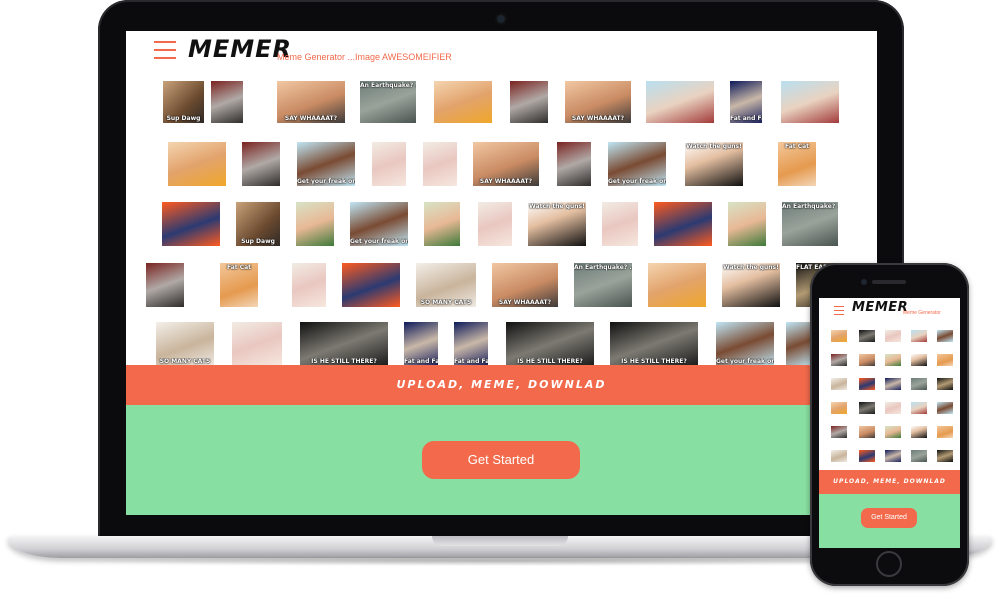 The image size is (1000, 604). Describe the element at coordinates (889, 518) in the screenshot. I see `phone-get-started-button: Get Started` at that location.